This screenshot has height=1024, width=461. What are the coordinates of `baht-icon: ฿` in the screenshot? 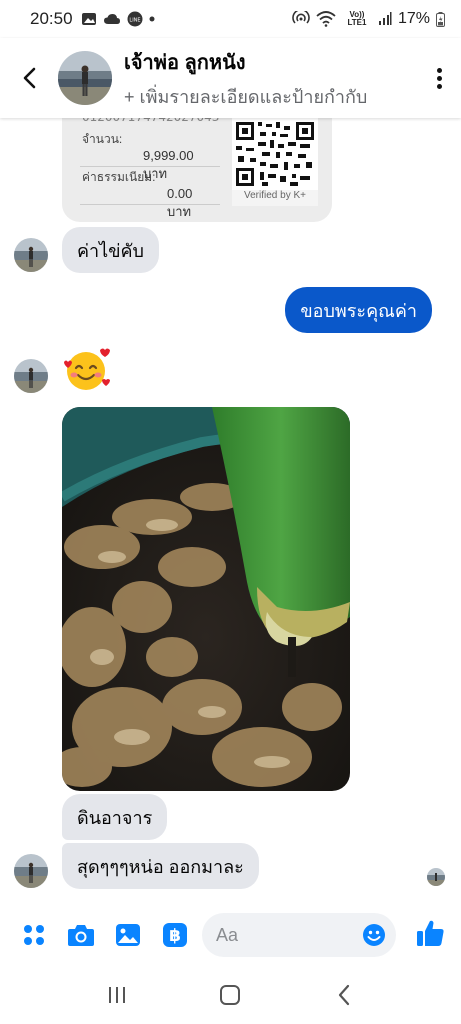 It's located at (175, 935).